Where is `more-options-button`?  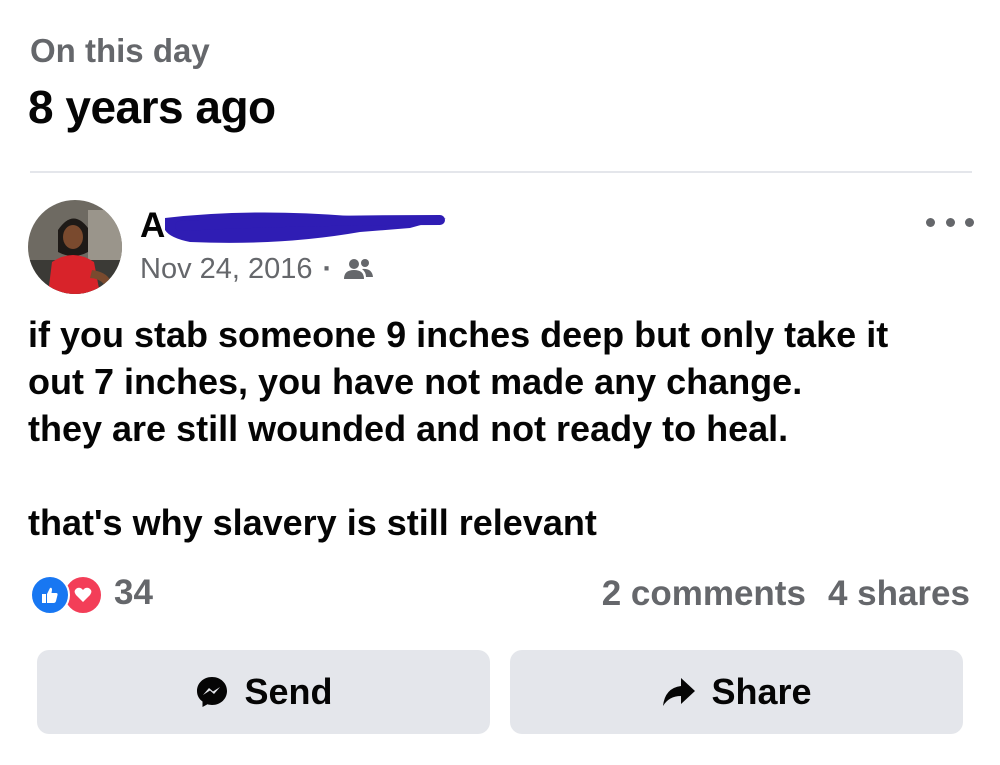 more-options-button is located at coordinates (950, 222).